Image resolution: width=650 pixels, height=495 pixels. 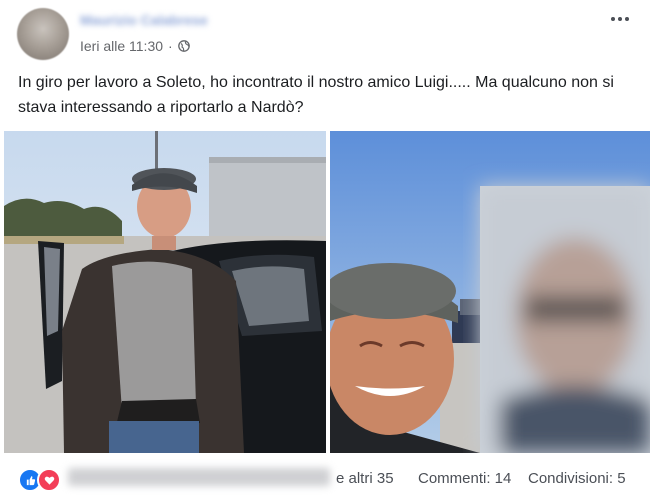 I want to click on reactors-names-blurred, so click(x=199, y=477).